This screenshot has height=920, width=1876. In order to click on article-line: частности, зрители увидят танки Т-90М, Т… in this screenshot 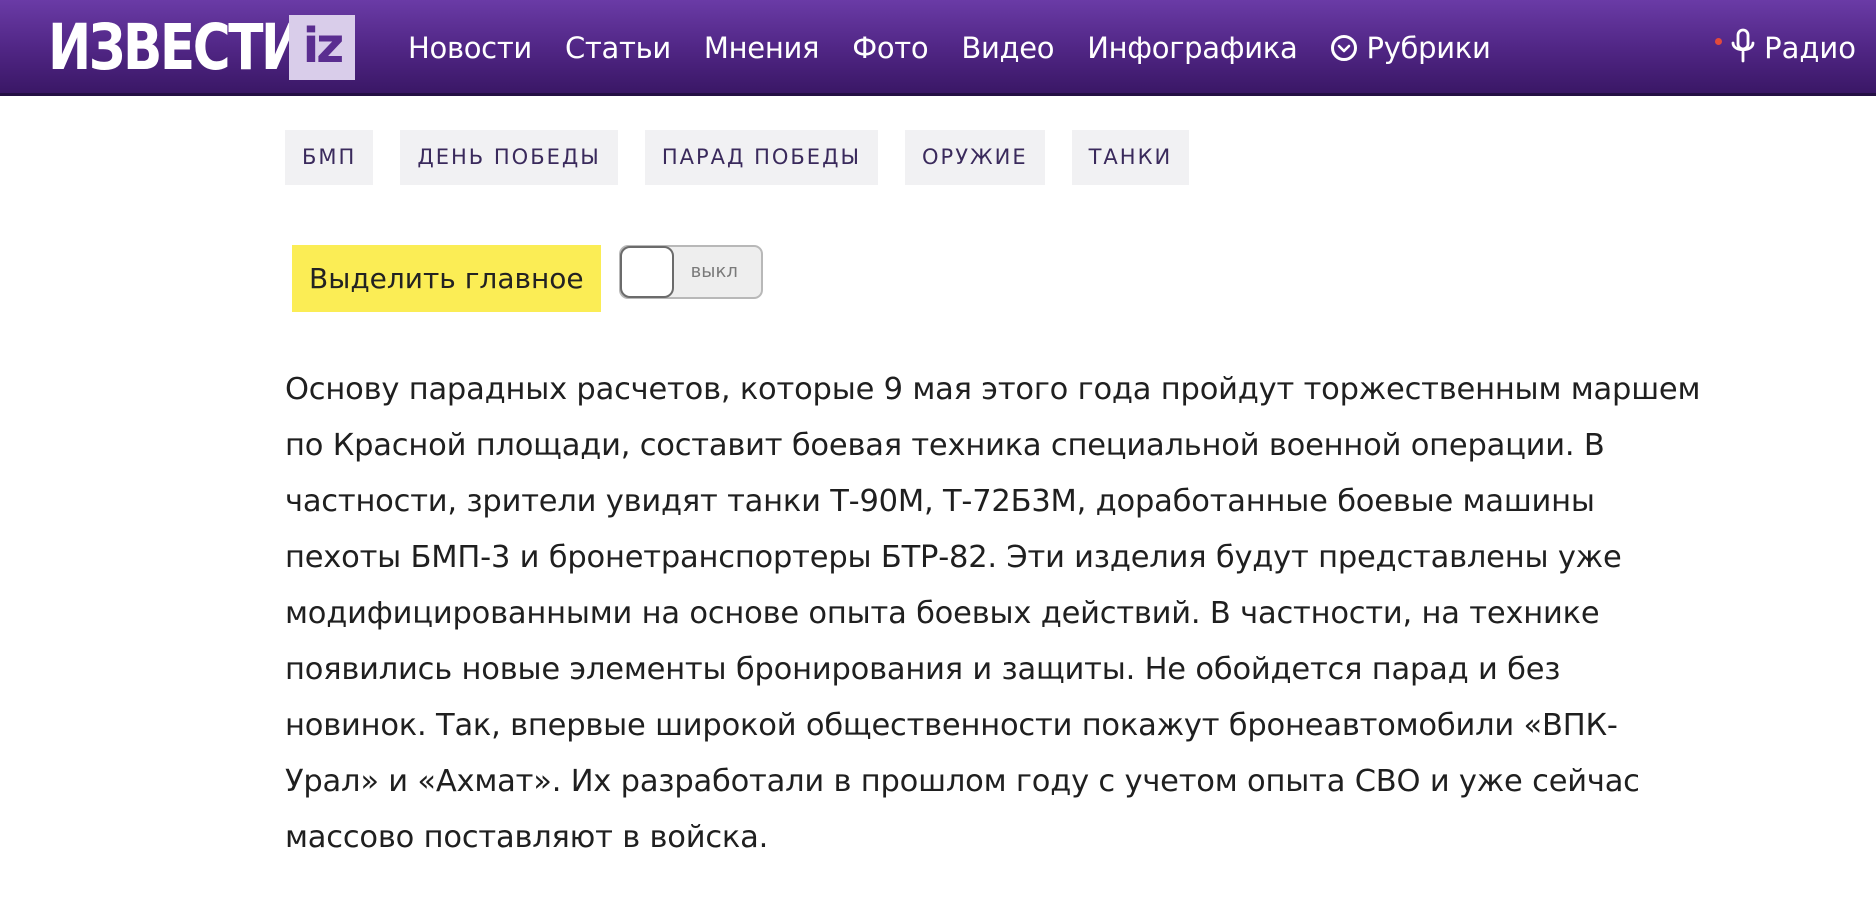, I will do `click(940, 501)`.